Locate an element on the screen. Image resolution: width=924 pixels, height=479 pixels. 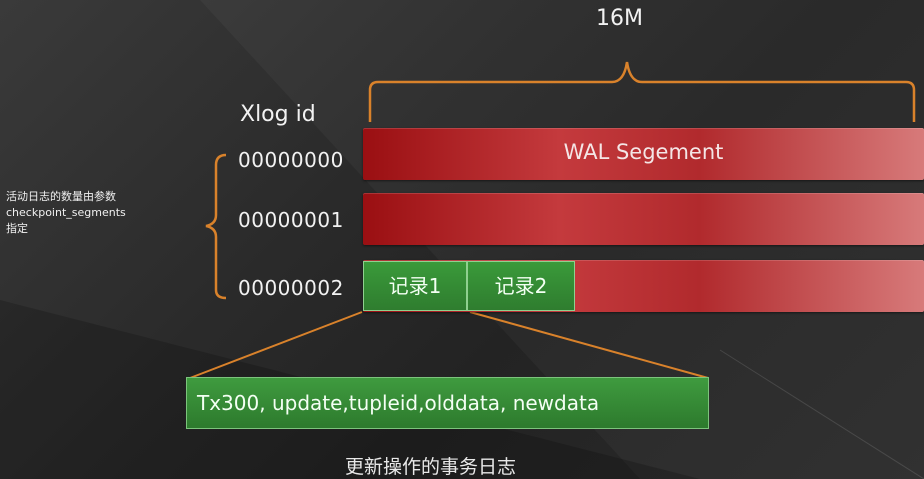
zoom-line-right is located at coordinates (589, 345).